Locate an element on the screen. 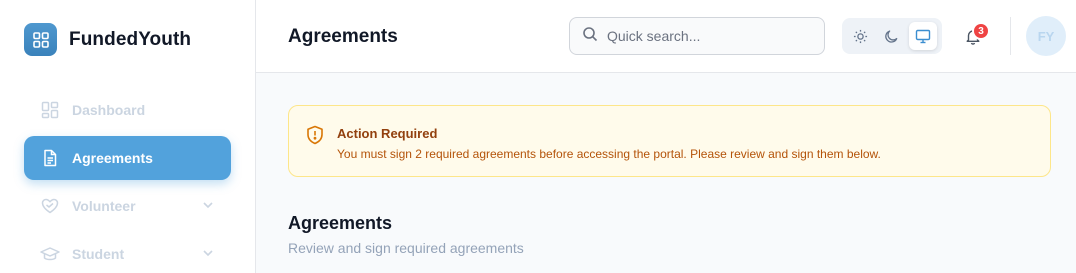 Image resolution: width=1076 pixels, height=273 pixels. document-icon is located at coordinates (50, 158).